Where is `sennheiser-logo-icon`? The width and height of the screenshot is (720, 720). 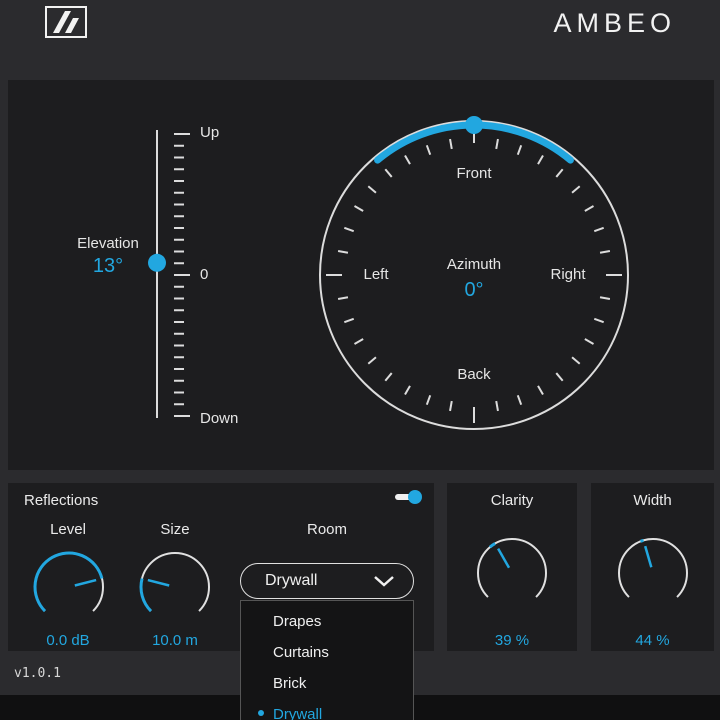 sennheiser-logo-icon is located at coordinates (66, 22).